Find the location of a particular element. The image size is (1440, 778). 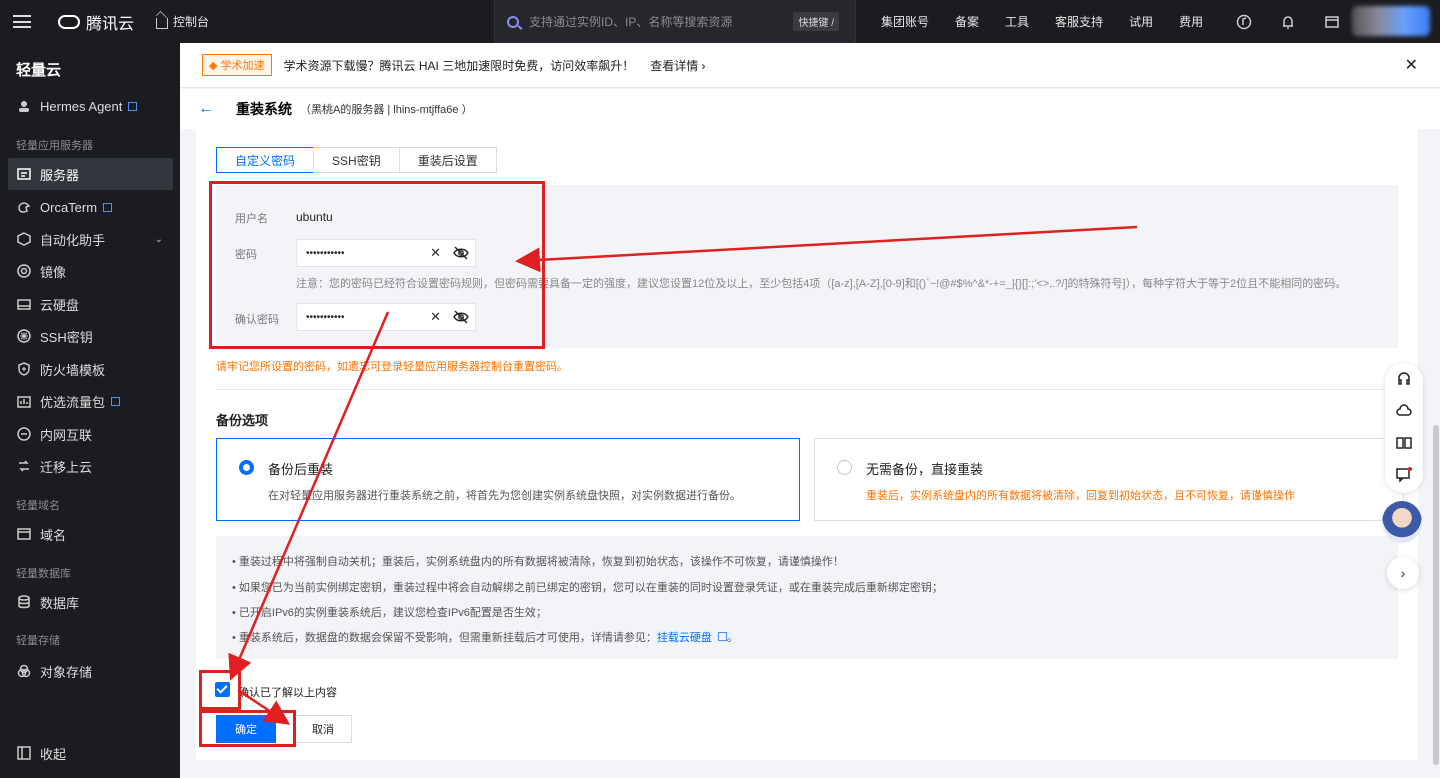

key-icon is located at coordinates (24, 336).